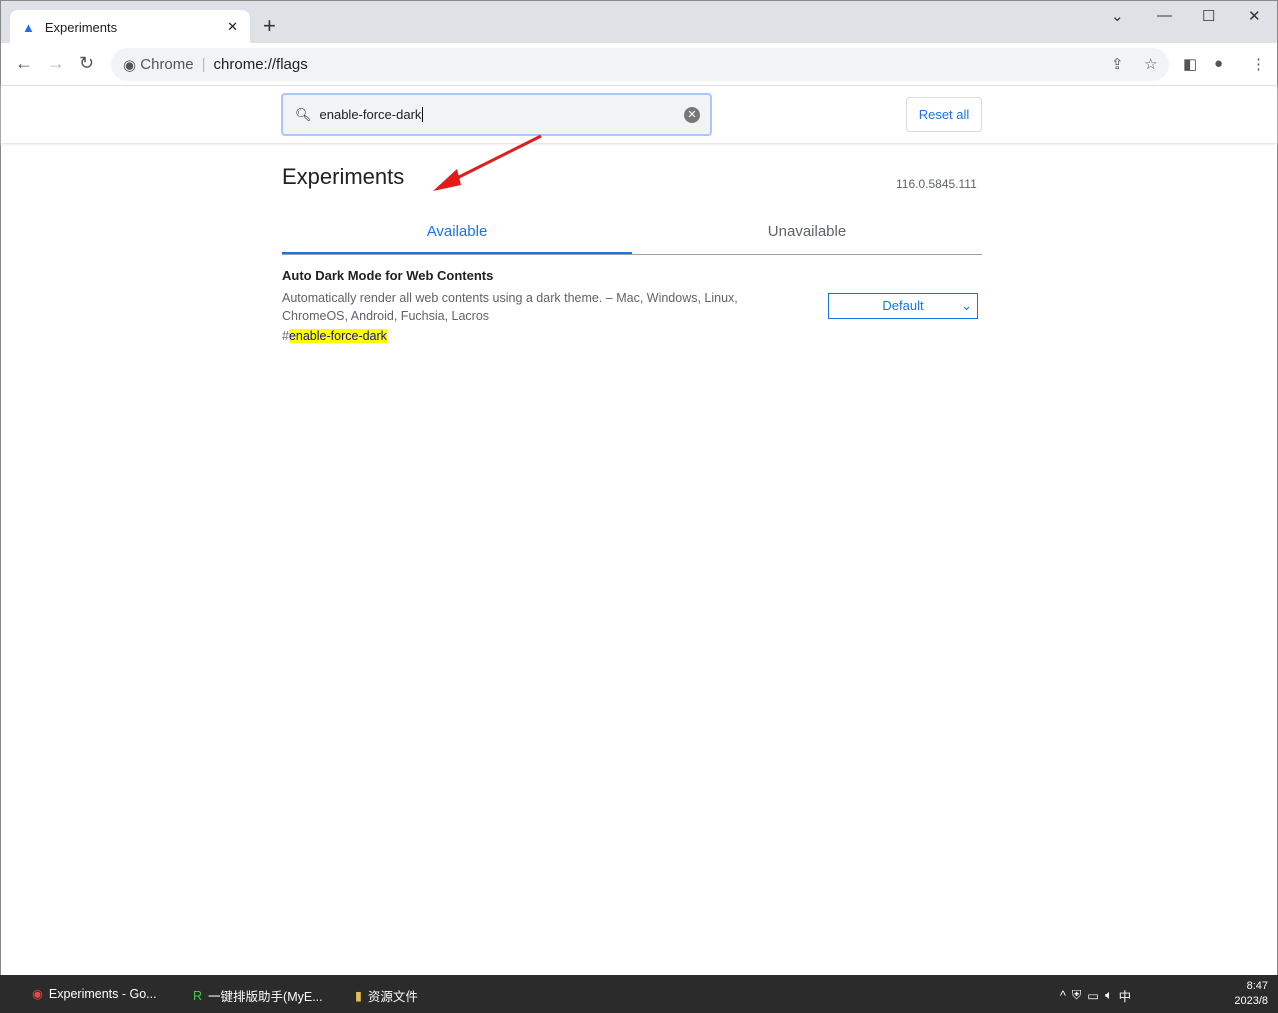 Image resolution: width=1278 pixels, height=1013 pixels. Describe the element at coordinates (1063, 996) in the screenshot. I see `chevron-up-icon: ^` at that location.